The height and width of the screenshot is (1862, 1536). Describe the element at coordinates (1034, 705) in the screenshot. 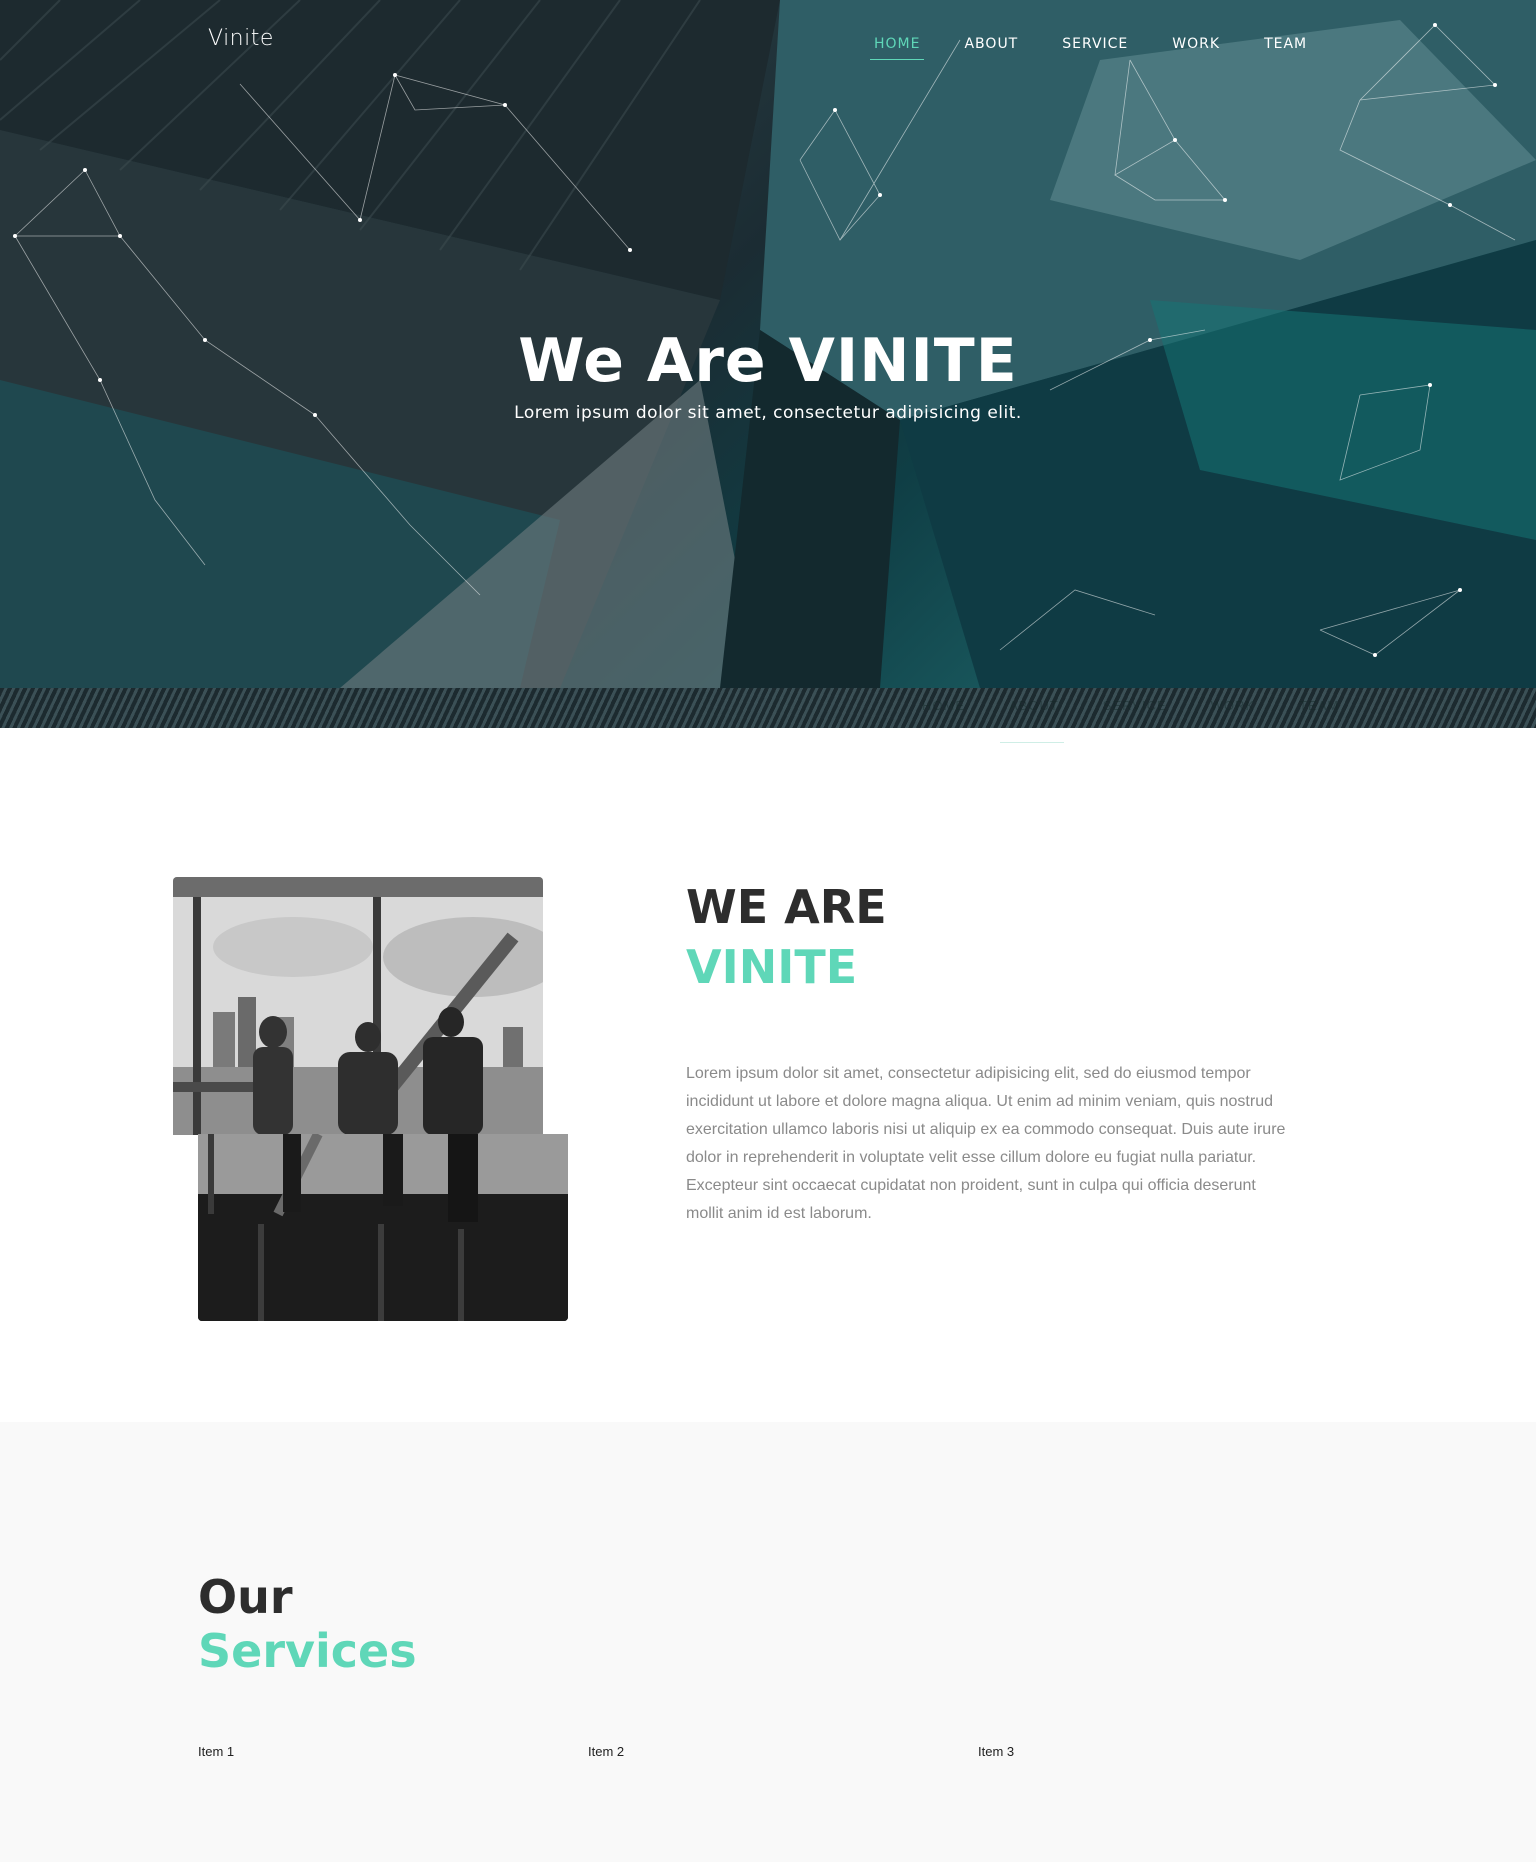

I see `ghost-nav-about: ABOUT` at that location.